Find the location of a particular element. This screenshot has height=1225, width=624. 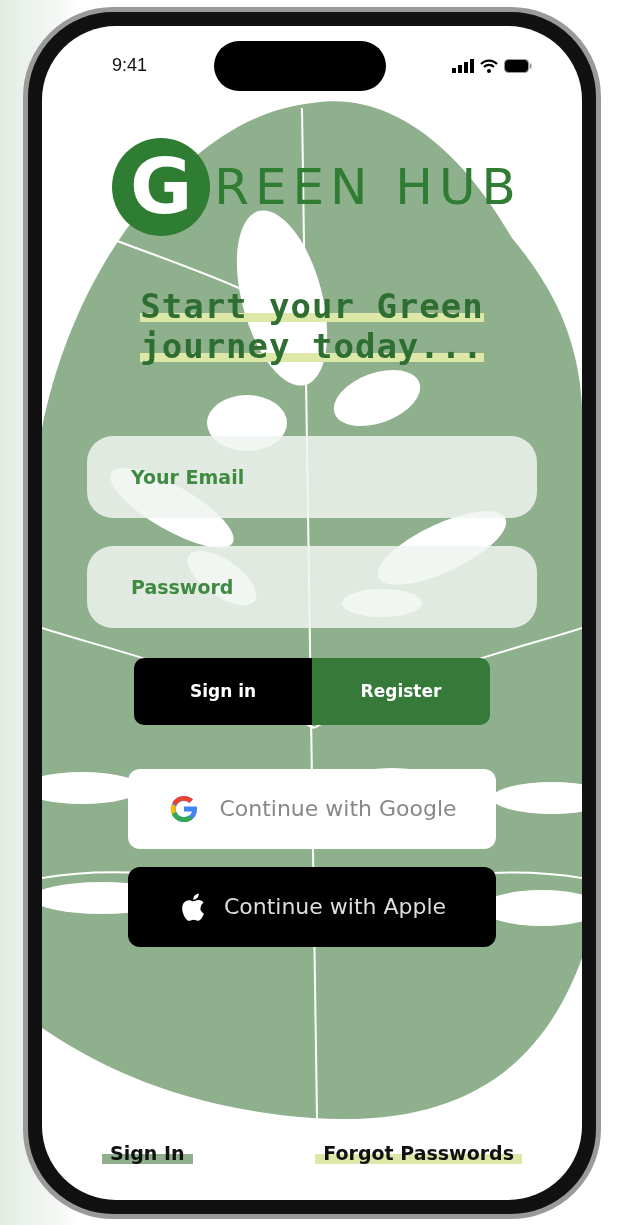

status-time: 9:41 is located at coordinates (130, 65).